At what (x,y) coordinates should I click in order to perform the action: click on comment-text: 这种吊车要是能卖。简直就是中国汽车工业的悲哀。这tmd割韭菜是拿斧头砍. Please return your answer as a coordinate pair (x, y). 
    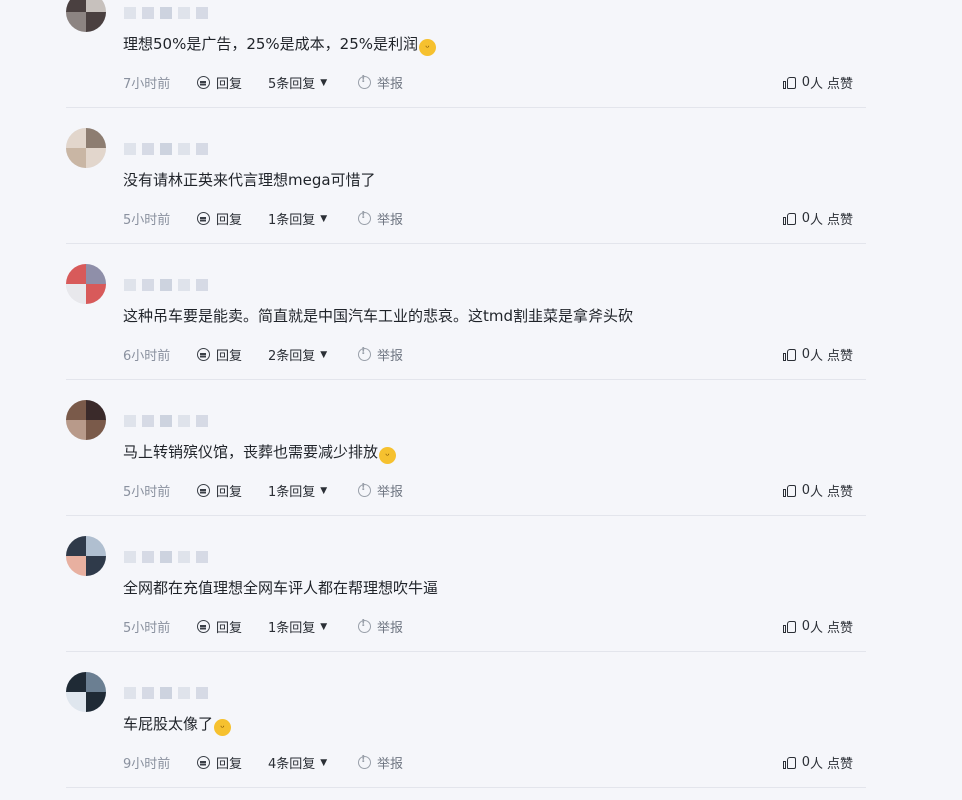
    Looking at the image, I should click on (378, 315).